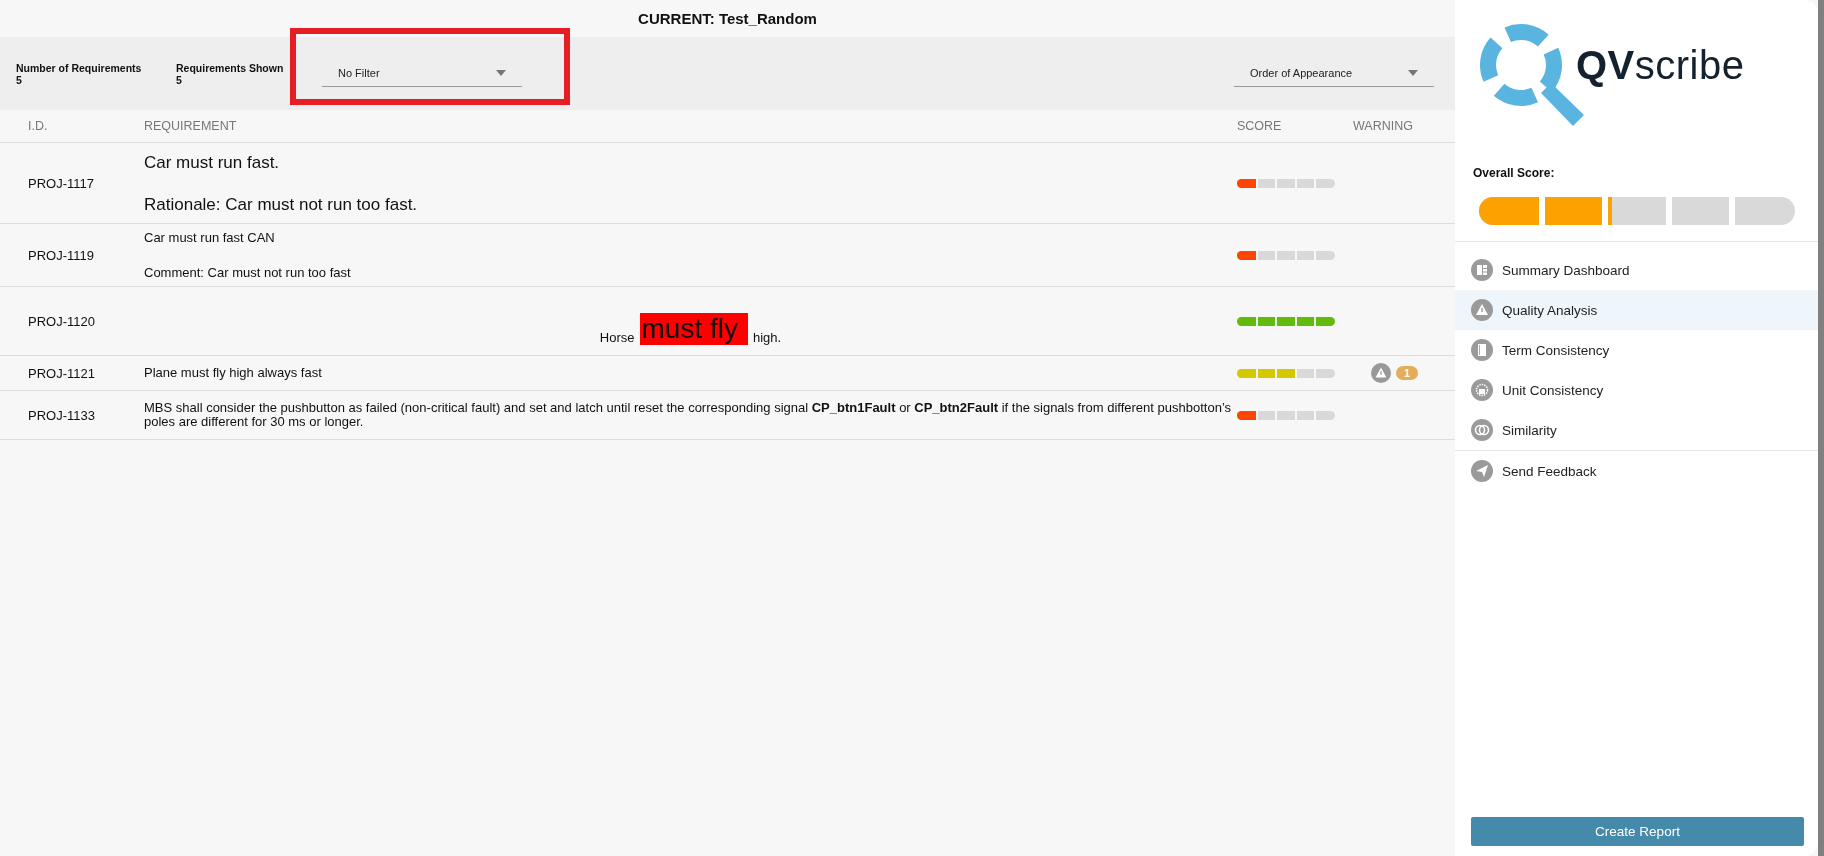 The image size is (1824, 856). What do you see at coordinates (1482, 350) in the screenshot?
I see `book-icon` at bounding box center [1482, 350].